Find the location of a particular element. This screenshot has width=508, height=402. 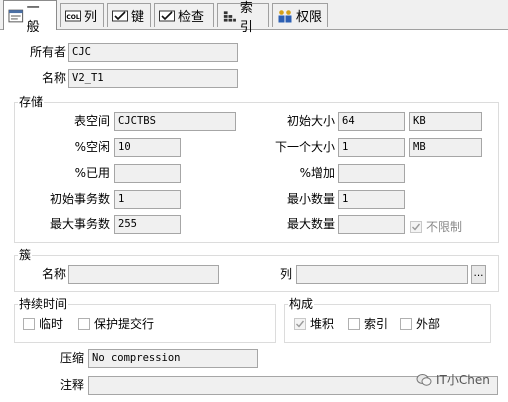

initrans-label: 初始事务数 is located at coordinates (79, 199).